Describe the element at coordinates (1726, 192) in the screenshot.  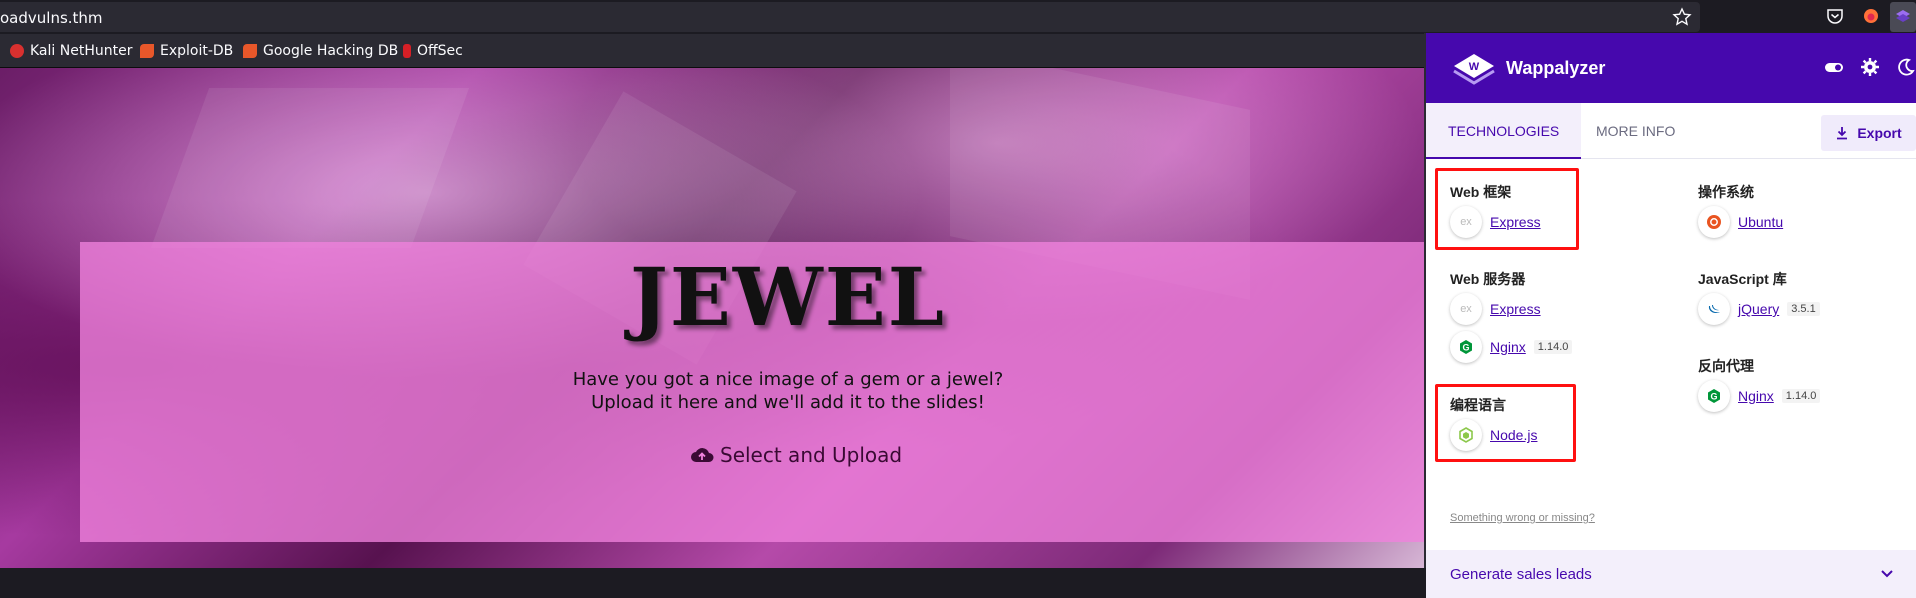
I see `category-os: 操作系统` at that location.